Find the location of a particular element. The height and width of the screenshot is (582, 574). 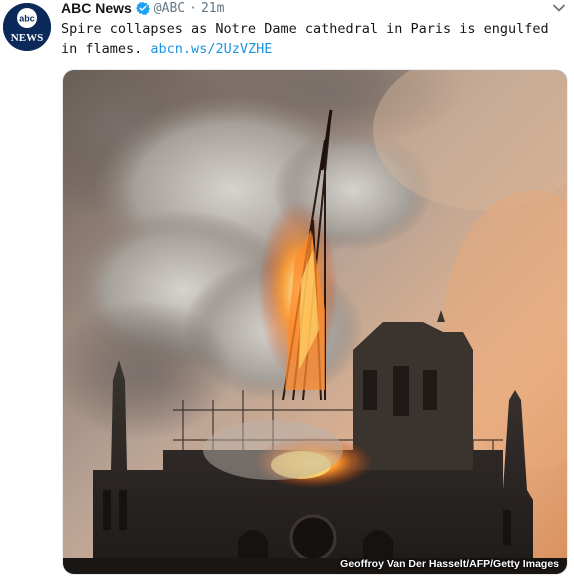

logo-text-news: NEWS is located at coordinates (27, 38).